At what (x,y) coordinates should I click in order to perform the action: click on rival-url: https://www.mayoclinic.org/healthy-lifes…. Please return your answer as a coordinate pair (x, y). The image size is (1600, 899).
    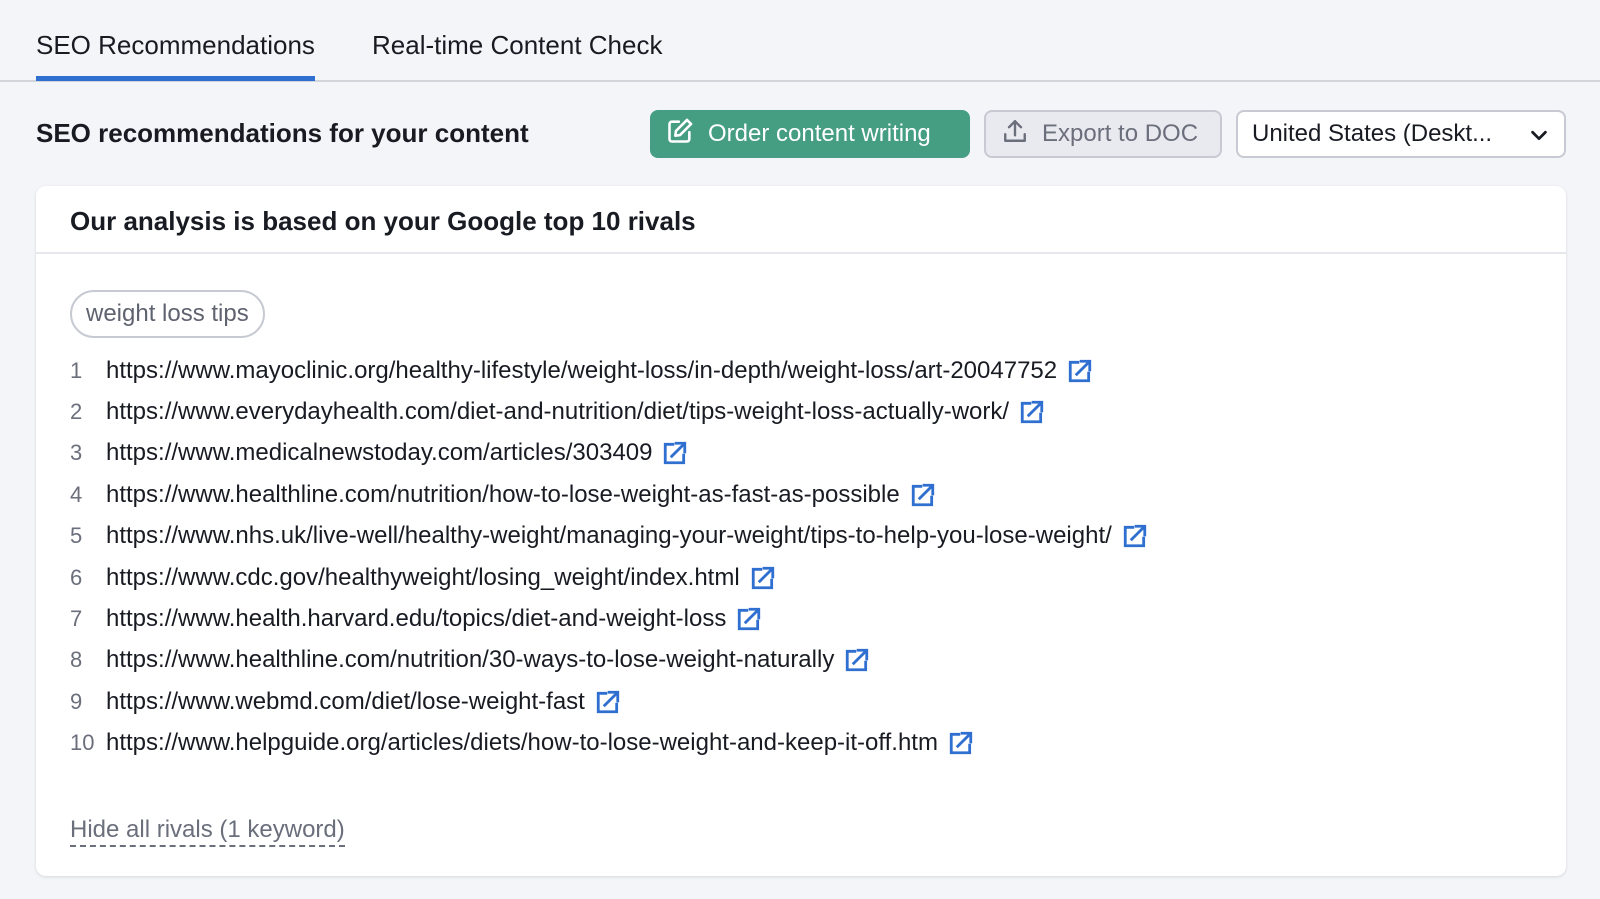
    Looking at the image, I should click on (582, 370).